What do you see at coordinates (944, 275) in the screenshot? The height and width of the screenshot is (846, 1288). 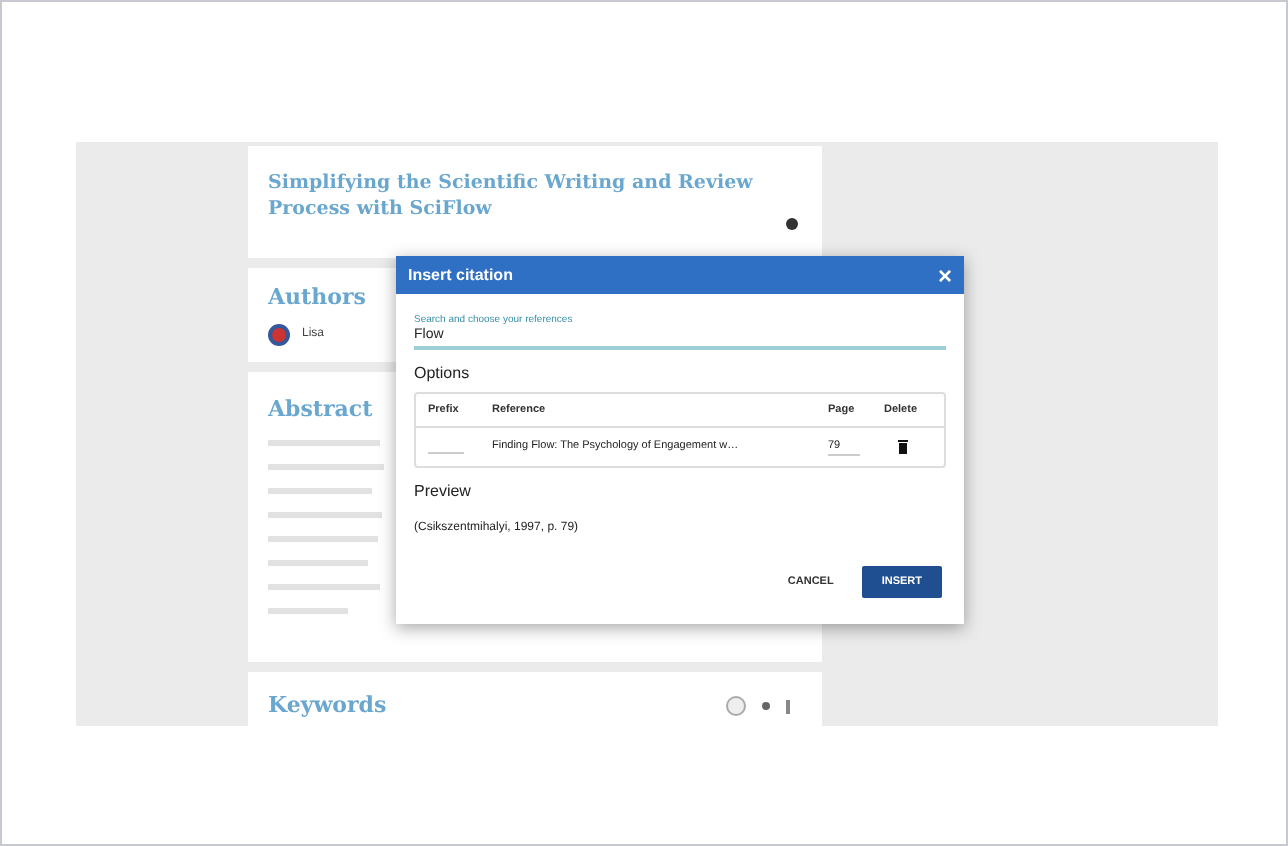 I see `close-button: ×` at bounding box center [944, 275].